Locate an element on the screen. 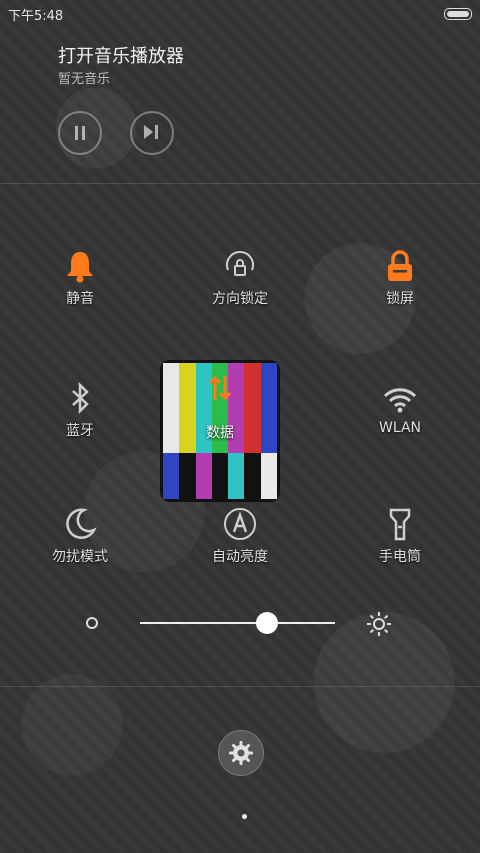 This screenshot has width=480, height=853. toggle-label: 蓝牙 is located at coordinates (80, 431).